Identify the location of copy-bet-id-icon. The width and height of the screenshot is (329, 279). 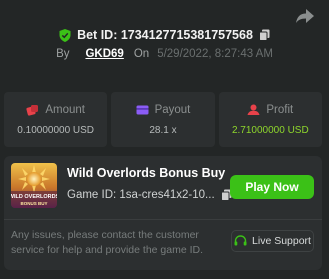
(264, 35).